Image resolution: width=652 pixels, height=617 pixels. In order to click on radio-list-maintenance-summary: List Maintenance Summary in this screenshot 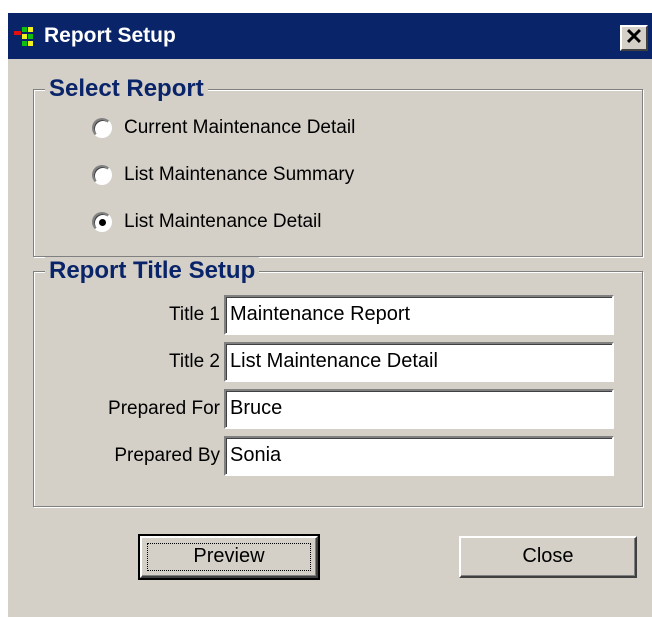, I will do `click(223, 175)`.